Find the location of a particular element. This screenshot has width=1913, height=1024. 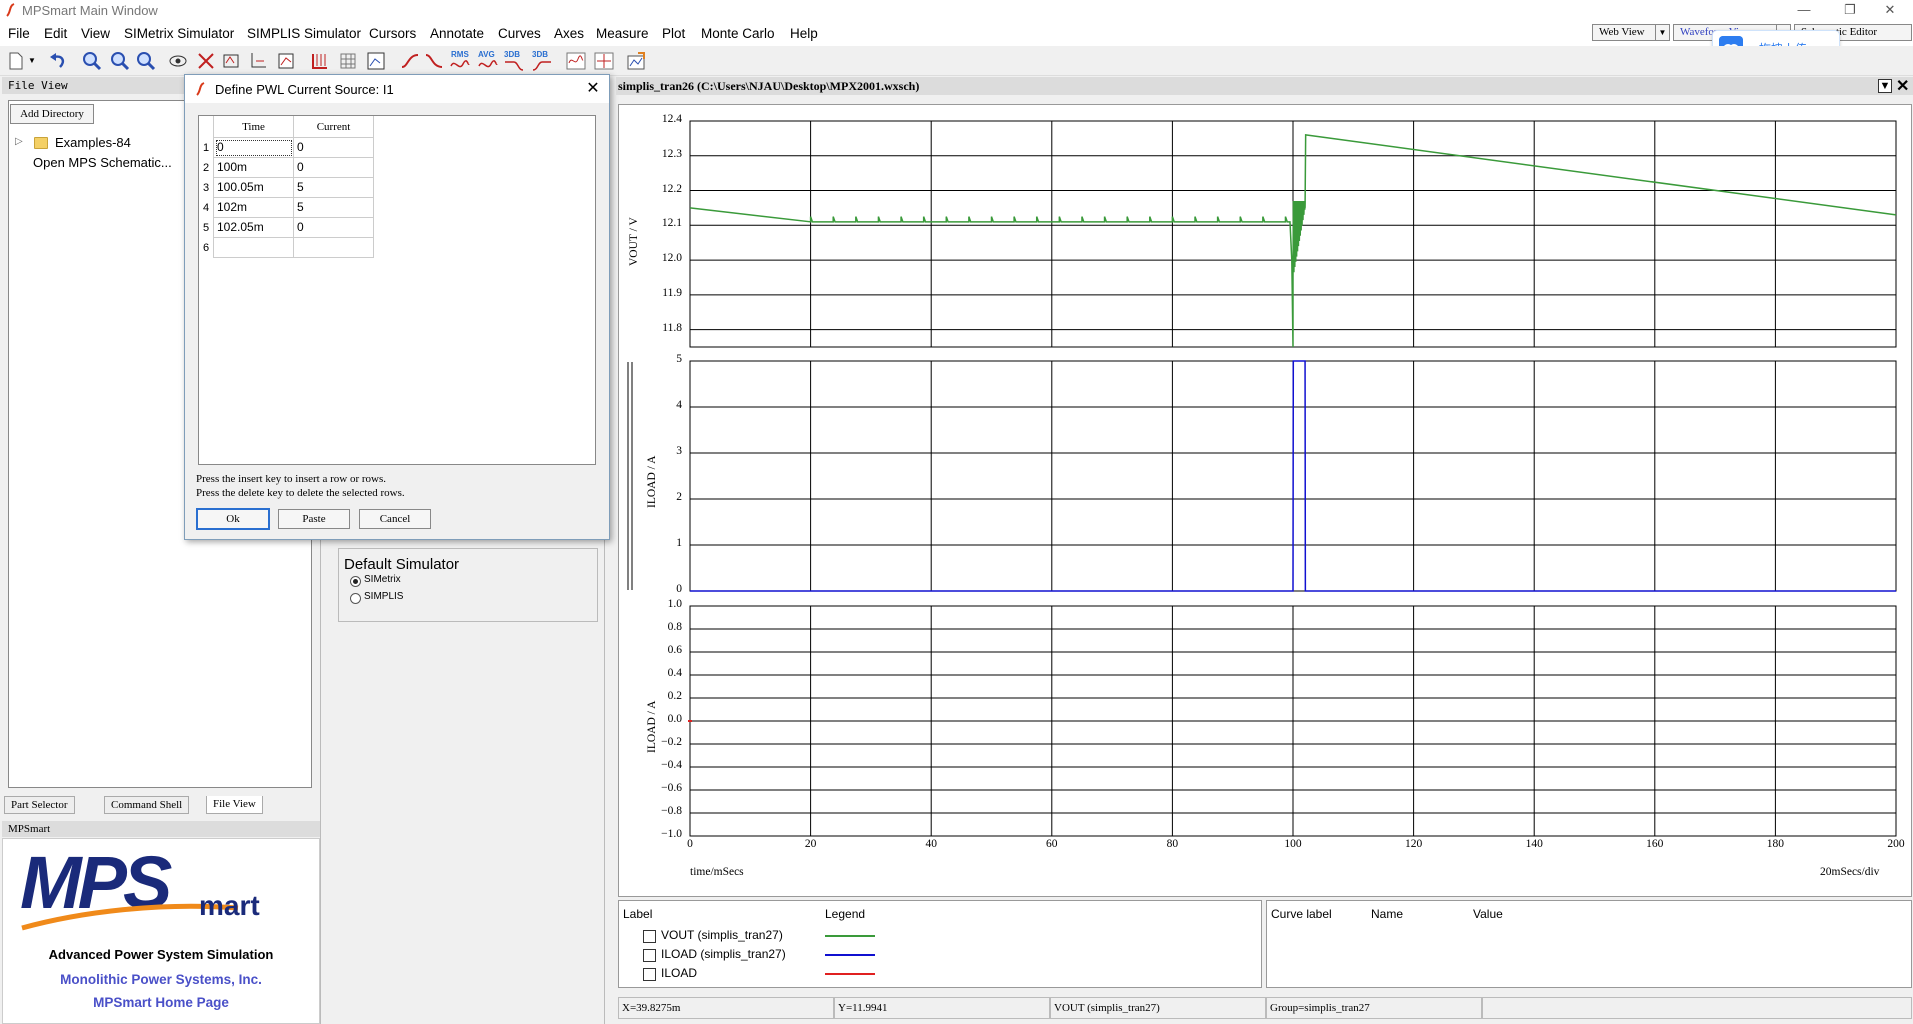

menu-curves: Curves is located at coordinates (519, 33).